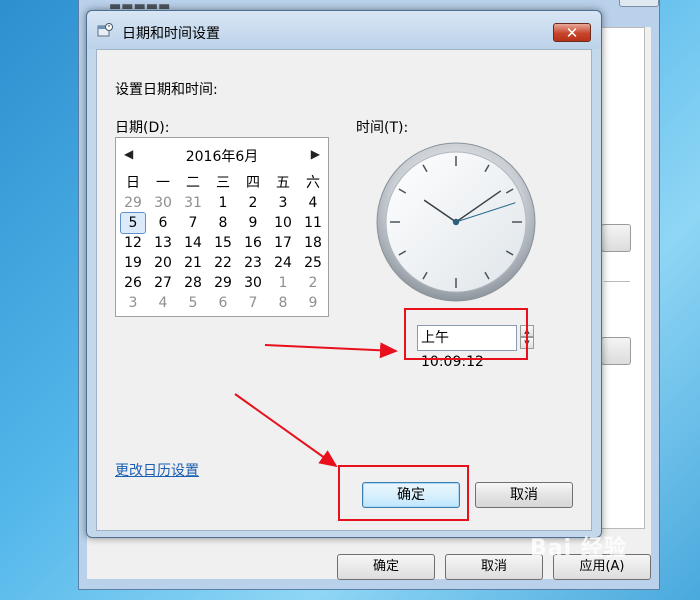  I want to click on calendar-day: 28, so click(193, 283).